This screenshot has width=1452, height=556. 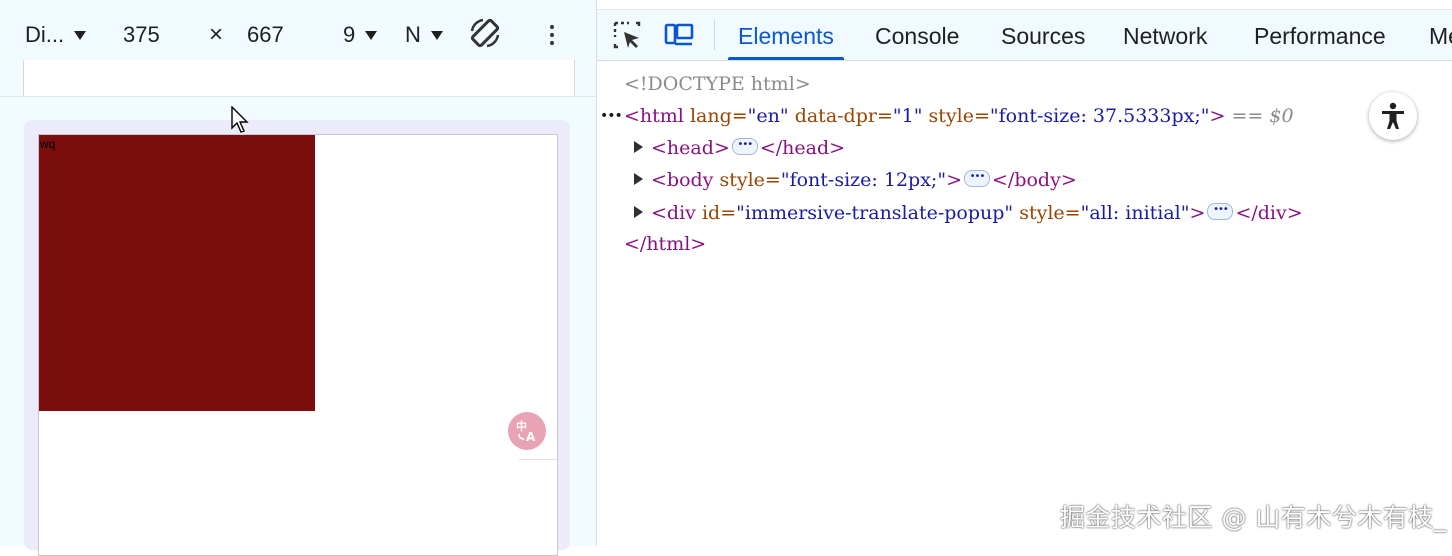 I want to click on attr-value: "font-size: 12px;", so click(x=863, y=180).